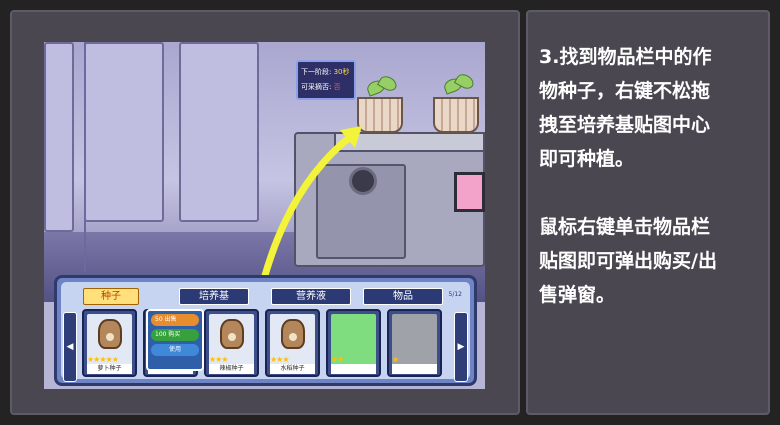  I want to click on guide-line: 鼠标右键单击物品栏, so click(625, 227).